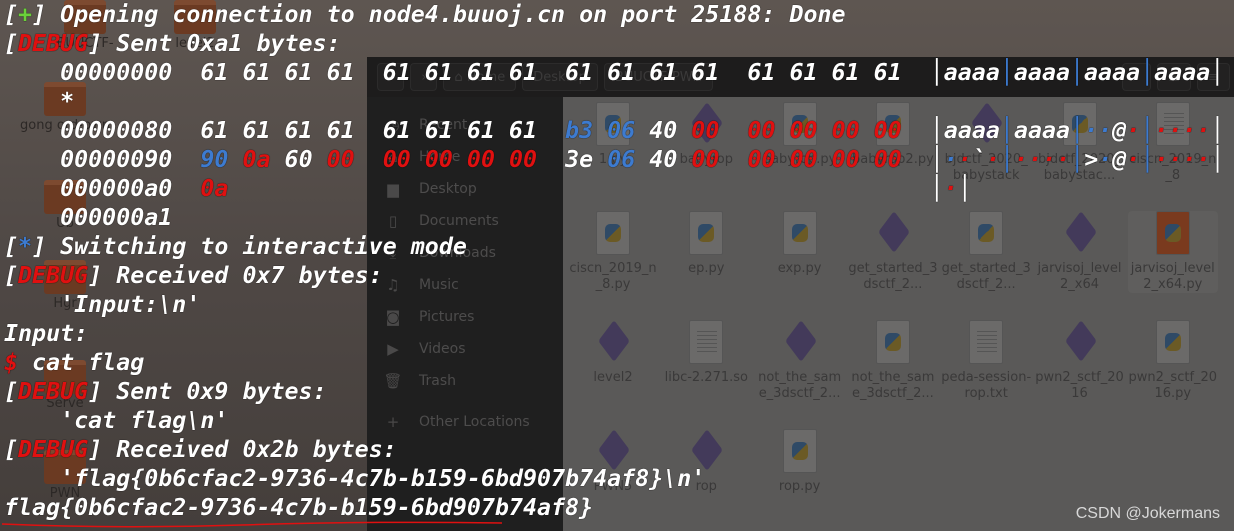 This screenshot has height=531, width=1234. What do you see at coordinates (235, 275) in the screenshot?
I see `terminal-text: ] Received 0x7 bytes:` at bounding box center [235, 275].